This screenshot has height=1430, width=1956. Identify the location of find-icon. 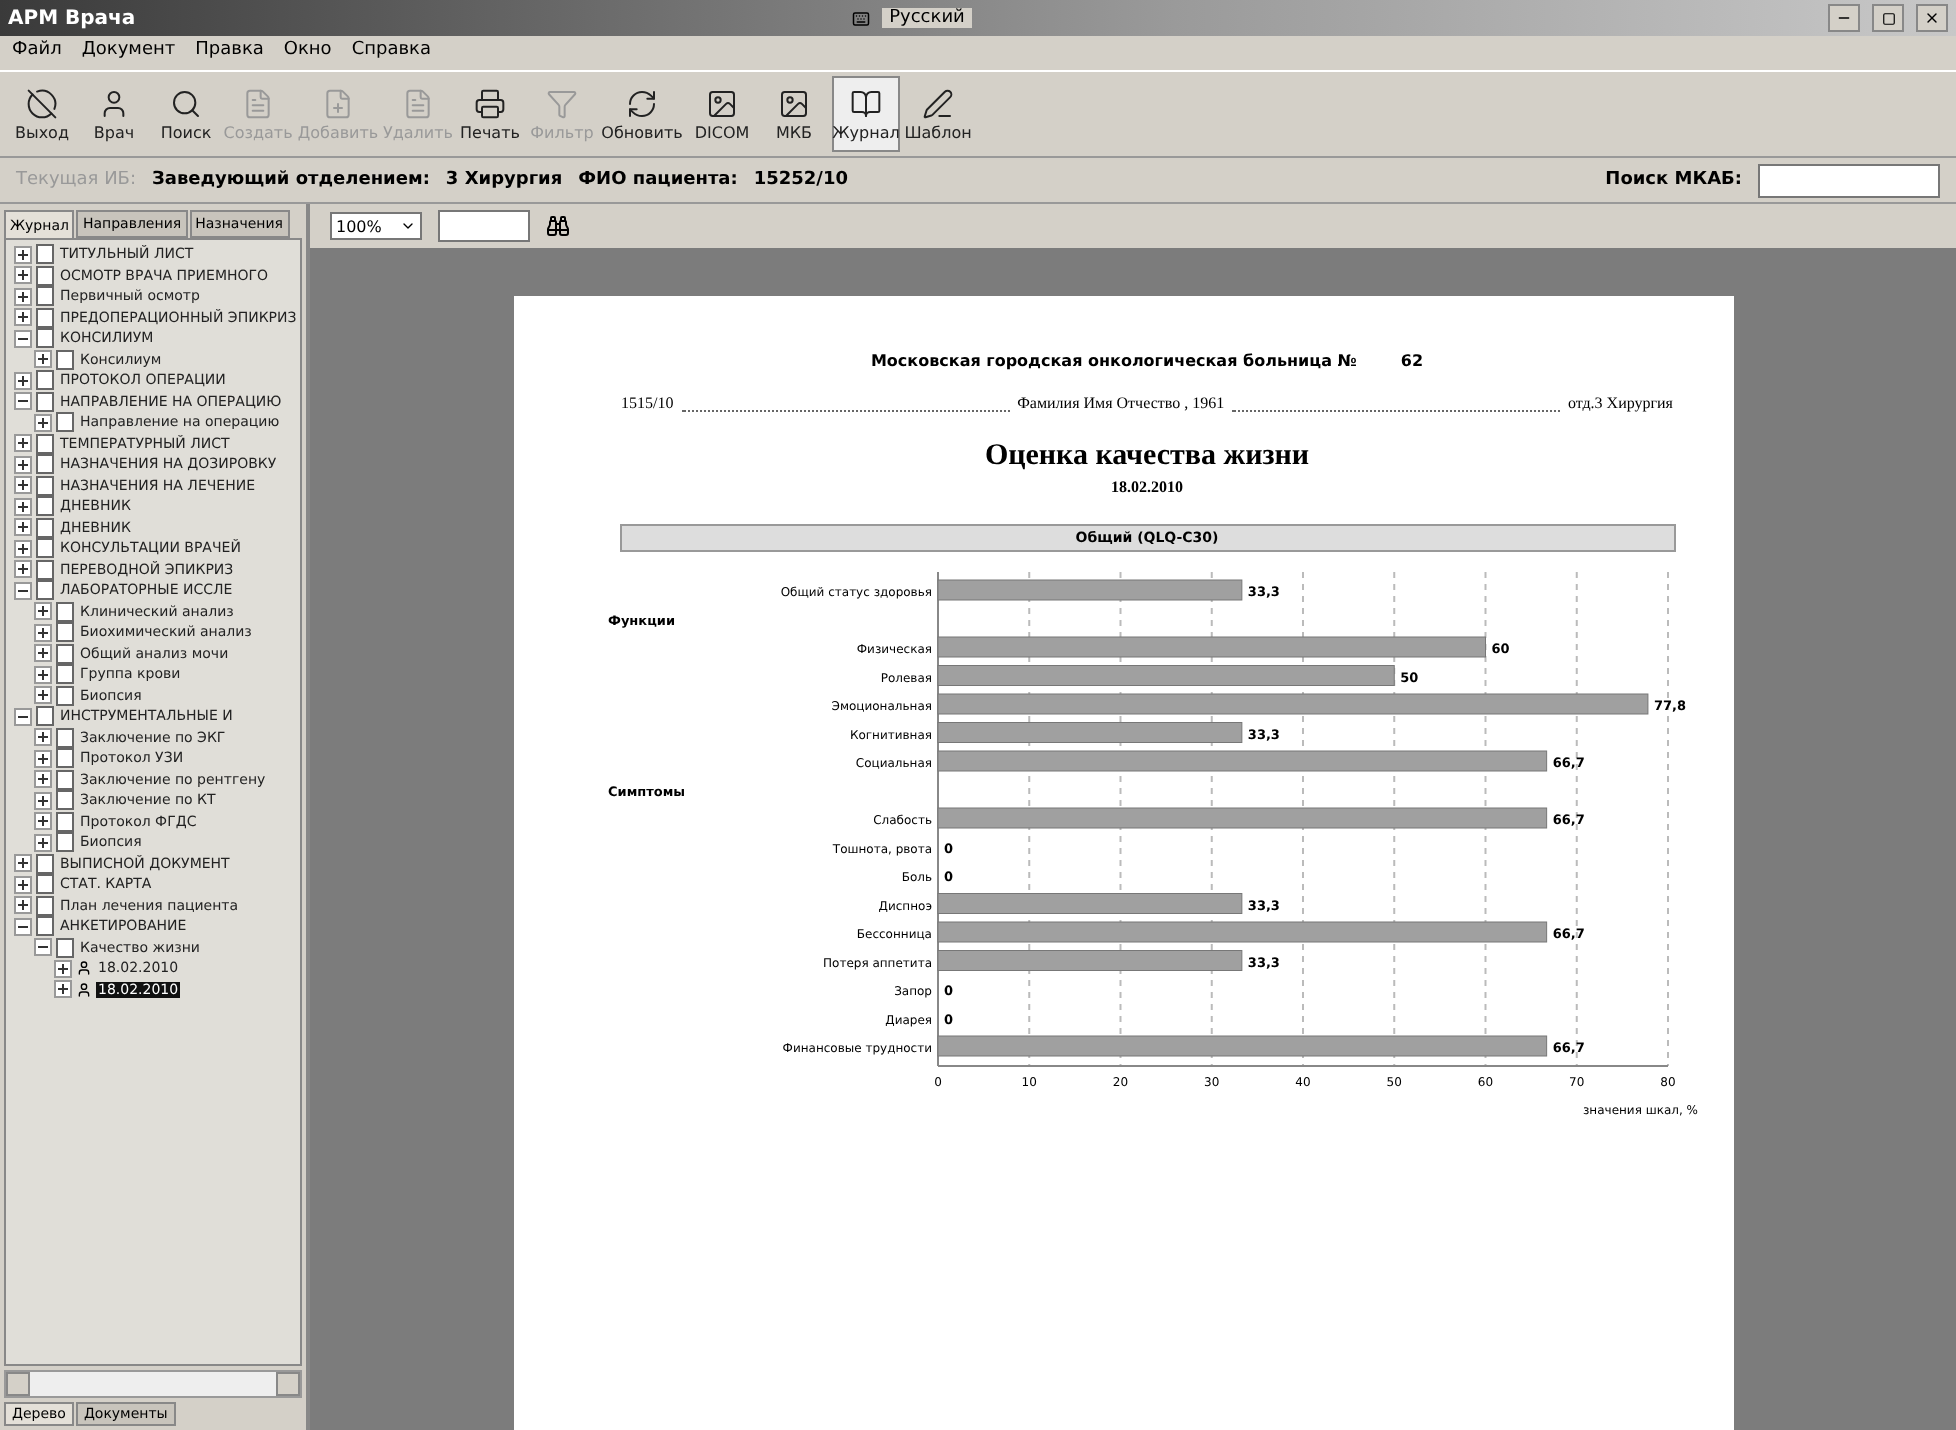
(558, 226).